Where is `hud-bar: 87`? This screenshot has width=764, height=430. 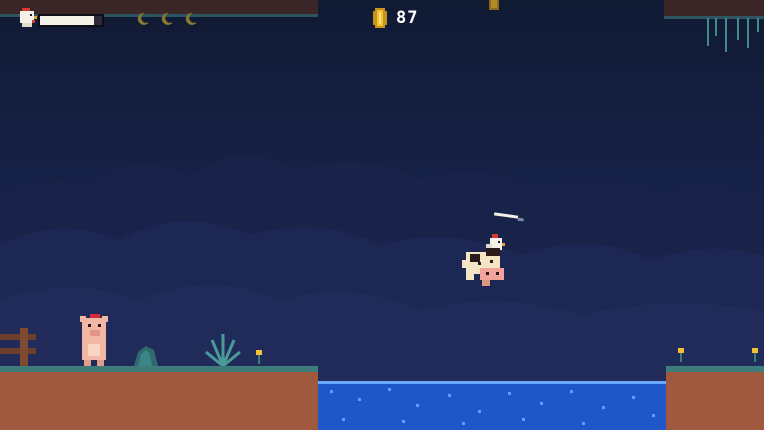 hud-bar: 87 is located at coordinates (382, 19).